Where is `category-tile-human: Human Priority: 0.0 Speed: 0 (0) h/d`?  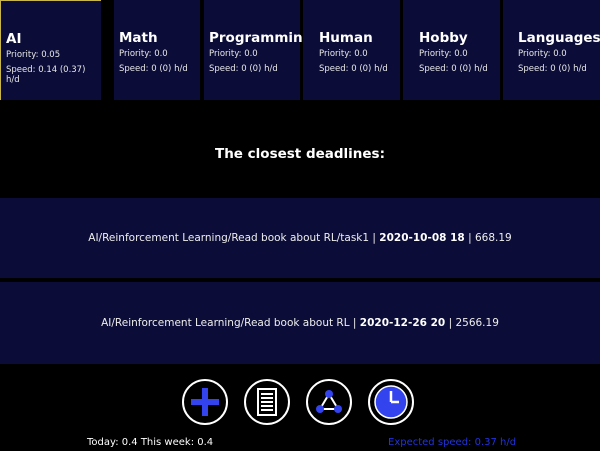
category-tile-human: Human Priority: 0.0 Speed: 0 (0) h/d is located at coordinates (351, 50).